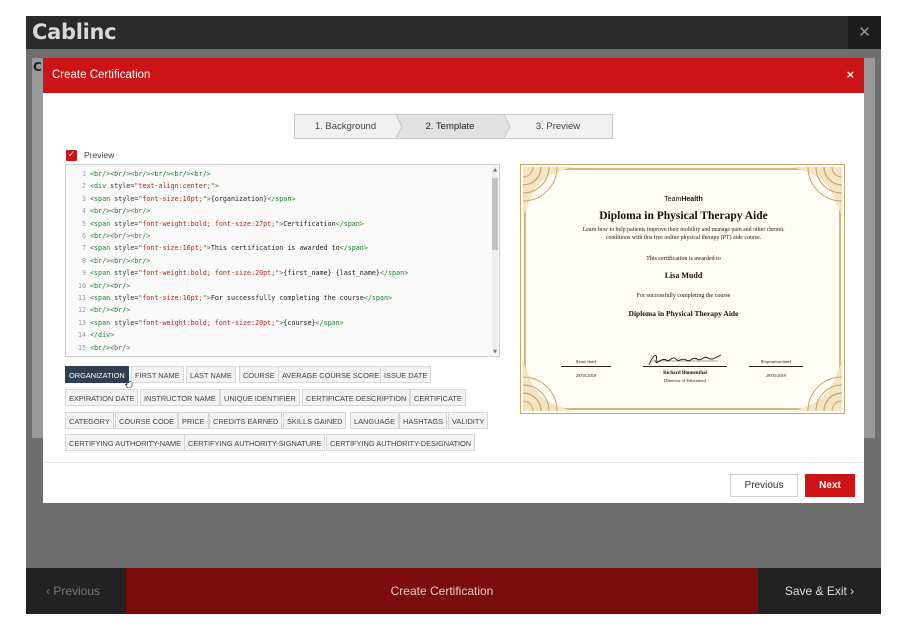 This screenshot has height=632, width=902. I want to click on line-number: 2, so click(83, 186).